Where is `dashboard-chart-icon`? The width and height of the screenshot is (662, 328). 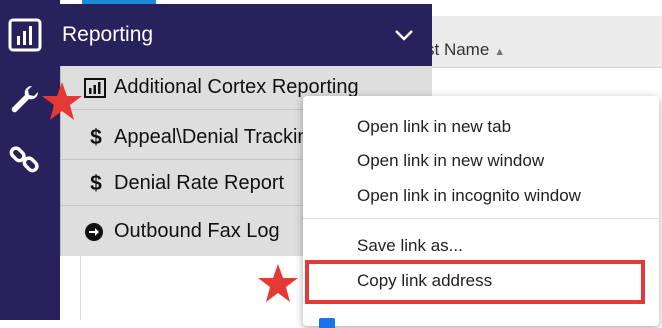 dashboard-chart-icon is located at coordinates (25, 35).